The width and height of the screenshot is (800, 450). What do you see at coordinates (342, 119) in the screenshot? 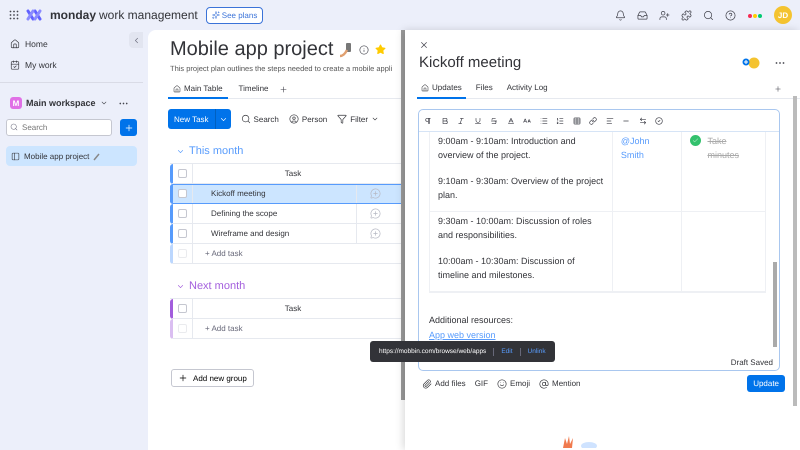
I see `filter-icon` at bounding box center [342, 119].